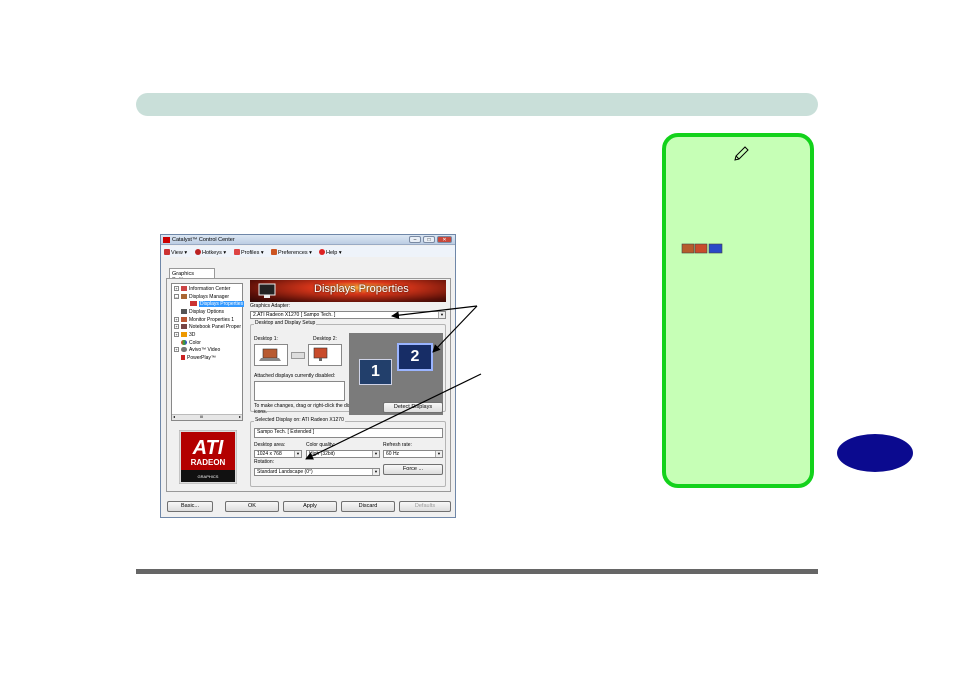  I want to click on tree-item-label: Avivo™ Video, so click(205, 349).